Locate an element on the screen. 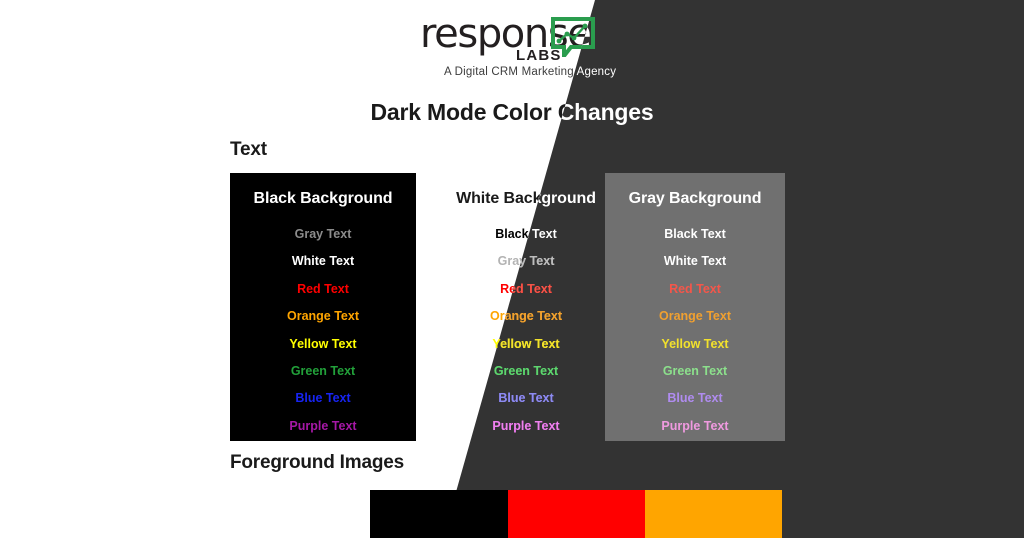 This screenshot has height=538, width=1024. section-heading-foreground-images: Foreground Images is located at coordinates (317, 462).